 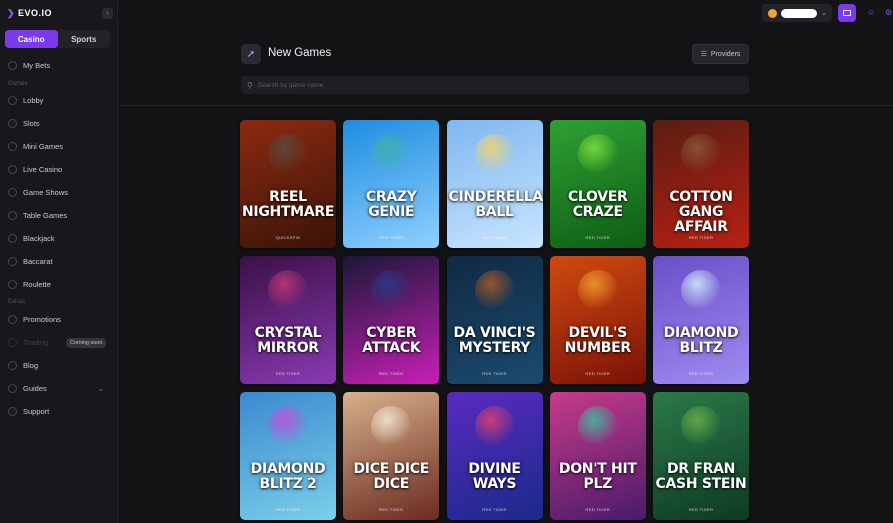 What do you see at coordinates (288, 340) in the screenshot?
I see `game-title: CRYSTAL MIRROR` at bounding box center [288, 340].